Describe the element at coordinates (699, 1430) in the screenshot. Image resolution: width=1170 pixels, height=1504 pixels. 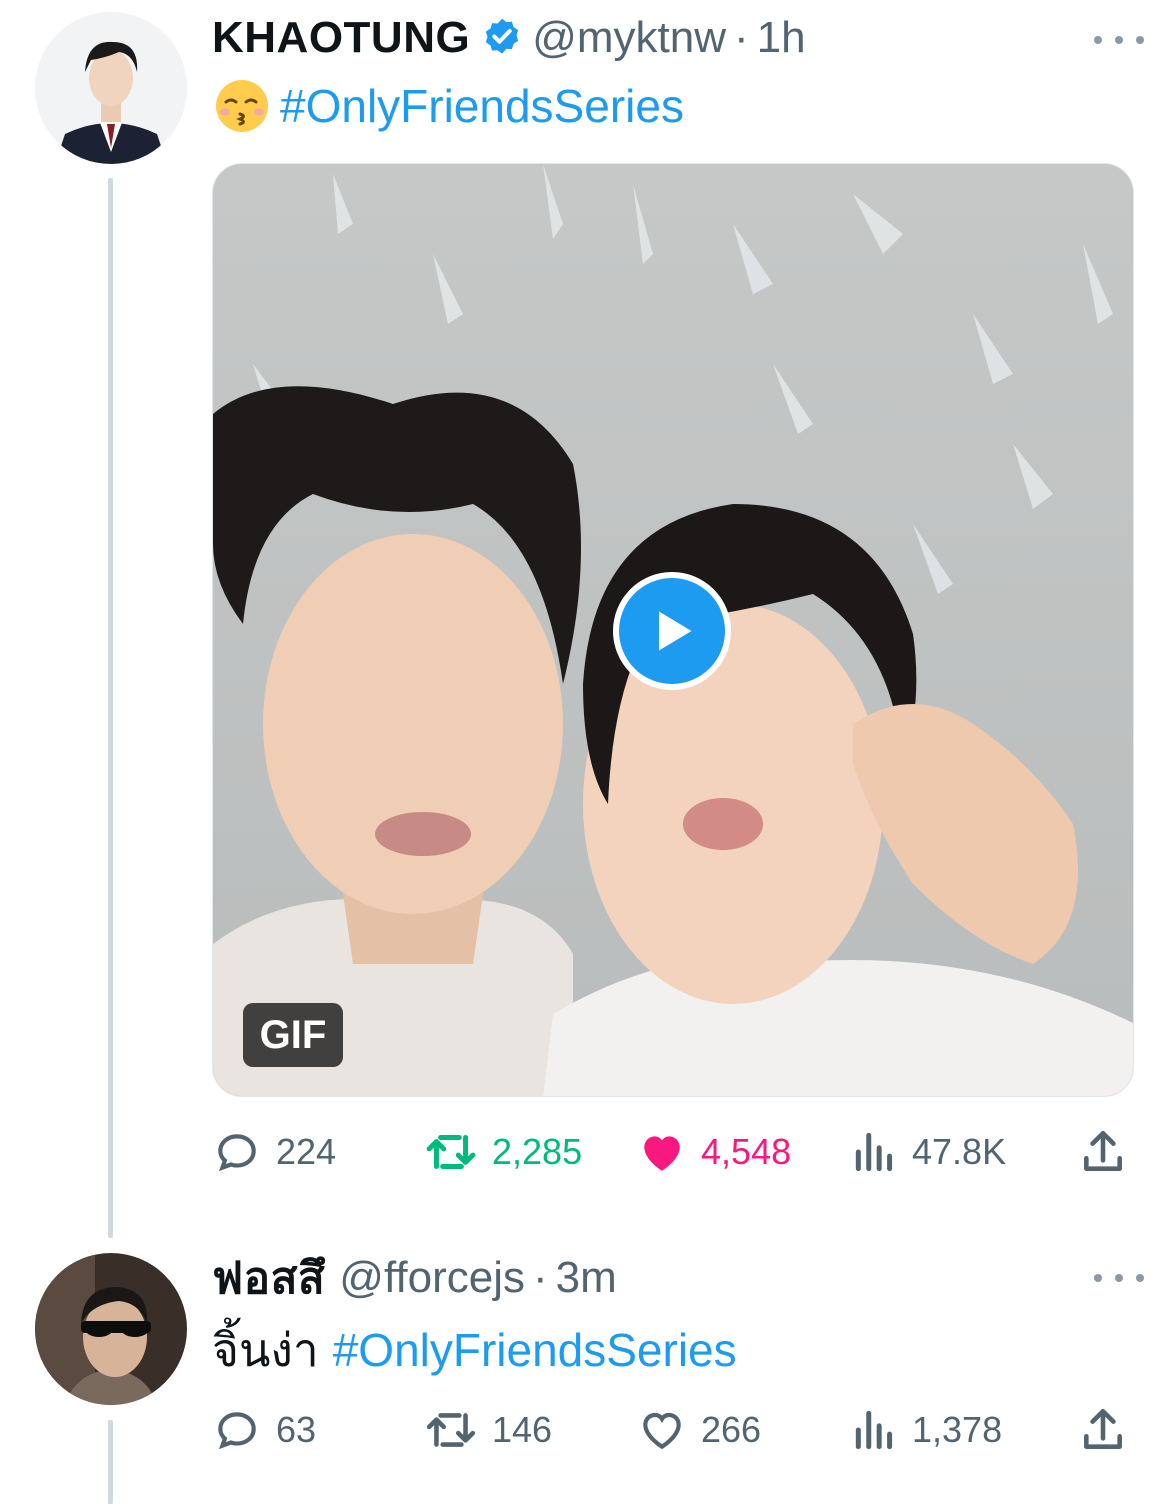
I see `like-button: 266` at that location.